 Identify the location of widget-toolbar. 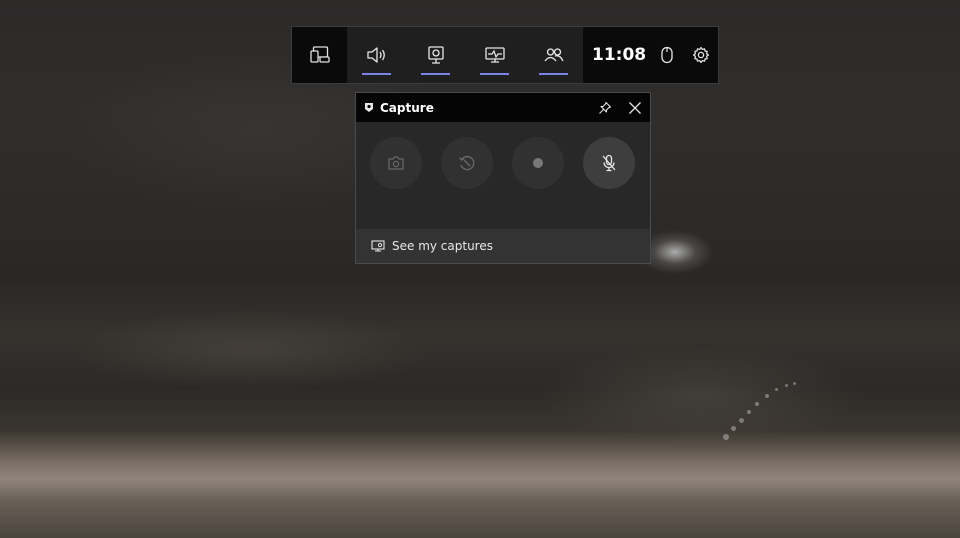
(465, 55).